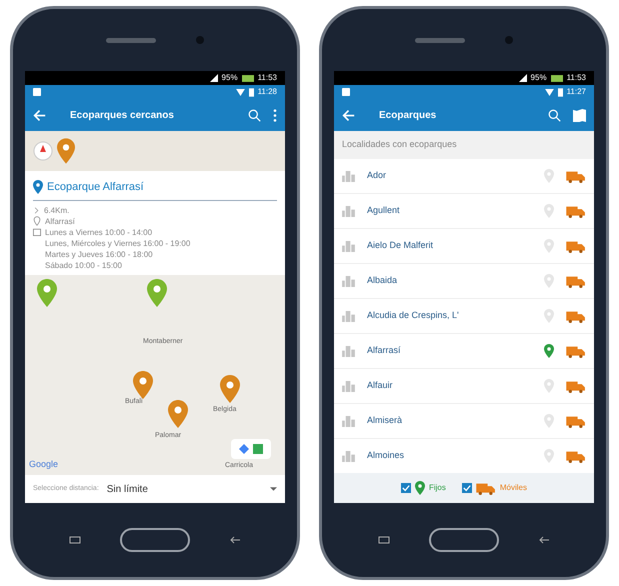 The width and height of the screenshot is (619, 586). I want to click on location-pin-icon, so click(37, 221).